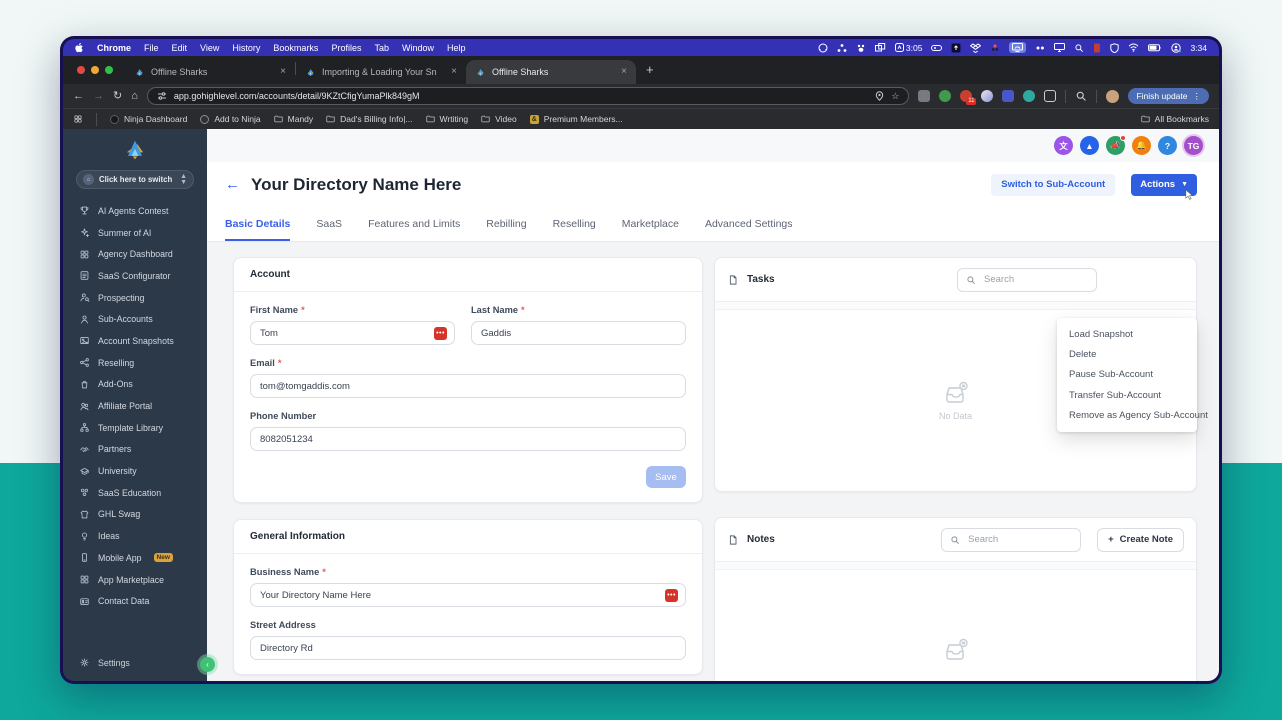 The height and width of the screenshot is (720, 1282). I want to click on chrome-profile-avatar, so click(1113, 96).